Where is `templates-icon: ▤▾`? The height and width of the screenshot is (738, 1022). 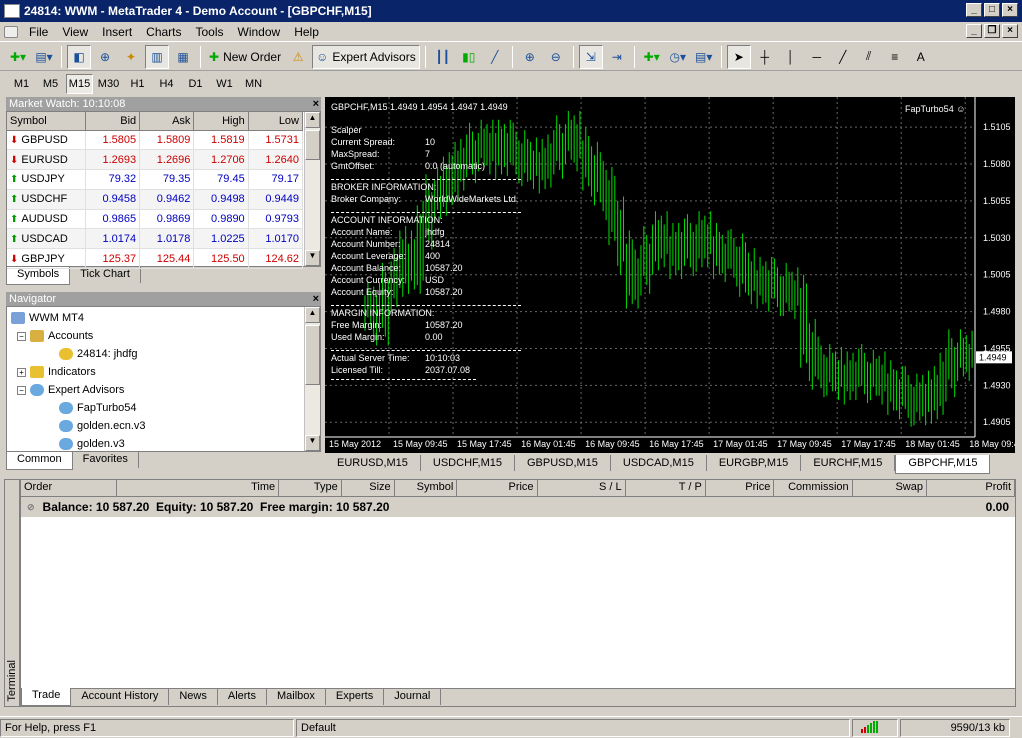
templates-icon: ▤▾ is located at coordinates (704, 57).